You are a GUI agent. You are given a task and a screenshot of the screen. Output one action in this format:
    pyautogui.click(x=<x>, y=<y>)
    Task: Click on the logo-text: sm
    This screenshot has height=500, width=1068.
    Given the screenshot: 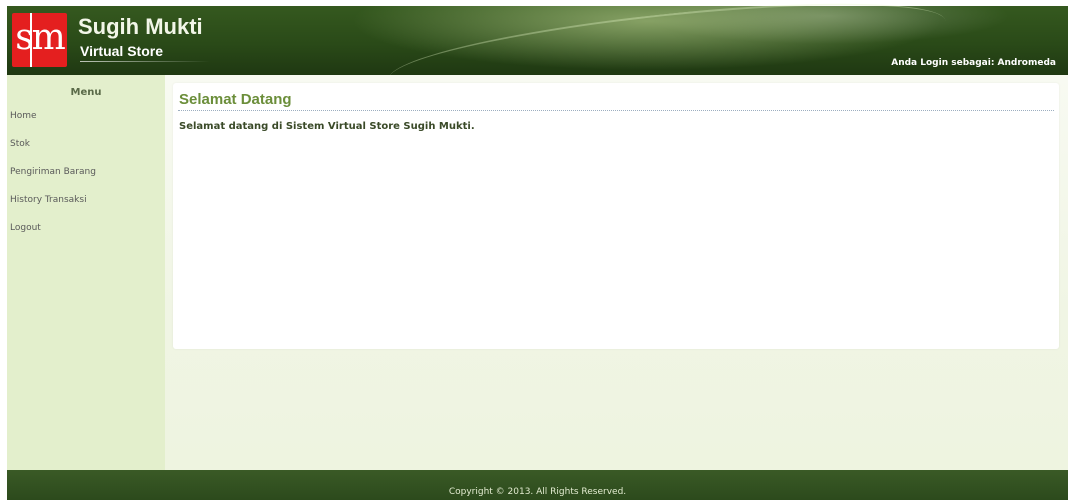 What is the action you would take?
    pyautogui.click(x=40, y=37)
    